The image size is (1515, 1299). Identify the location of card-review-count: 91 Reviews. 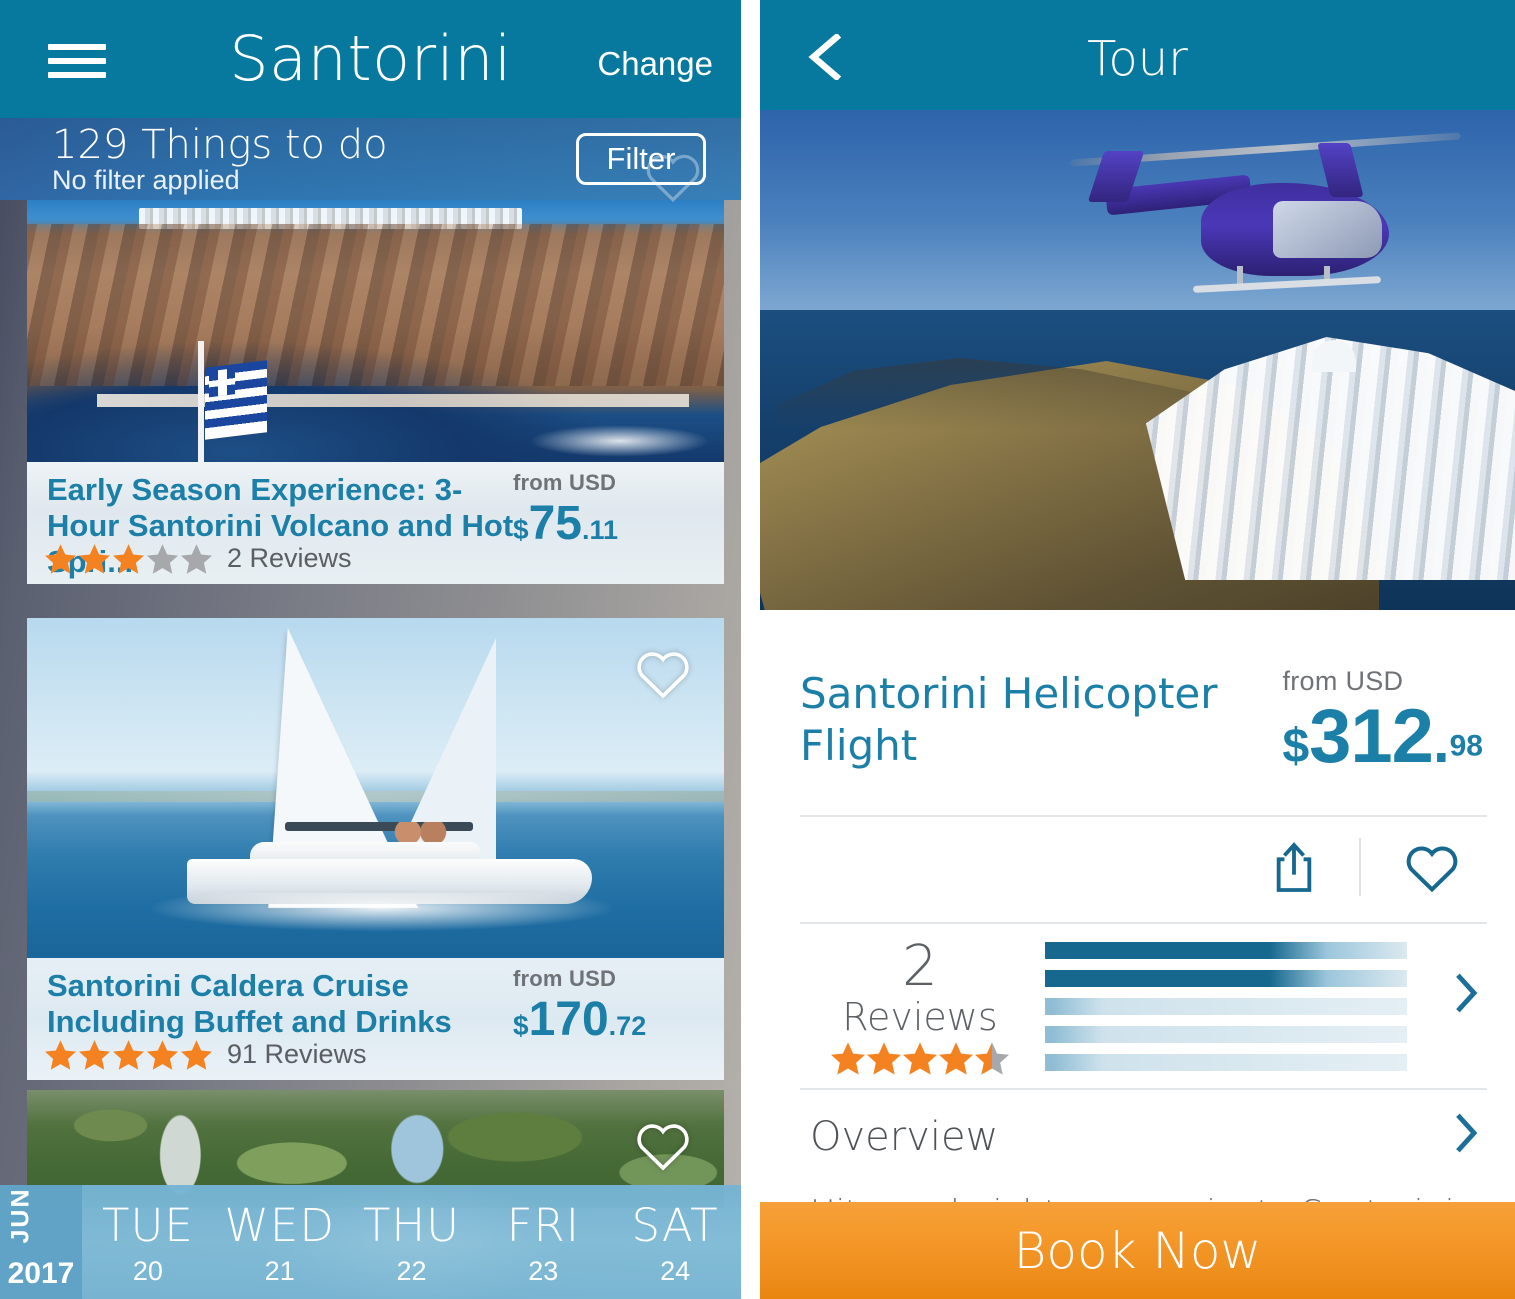
(297, 1054).